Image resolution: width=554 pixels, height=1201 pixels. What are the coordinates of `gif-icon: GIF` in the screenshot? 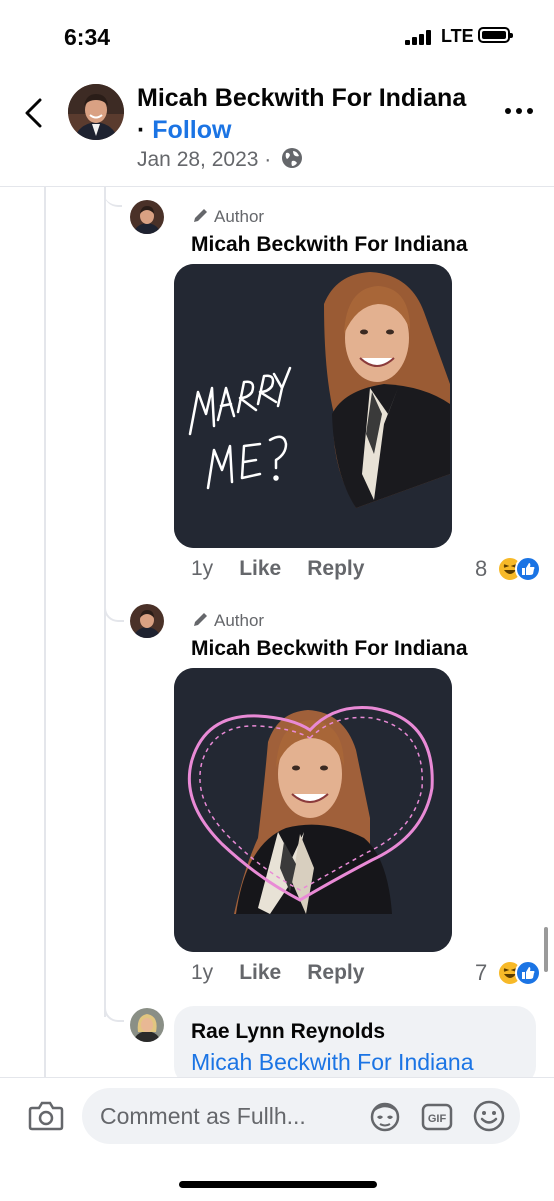 It's located at (437, 1117).